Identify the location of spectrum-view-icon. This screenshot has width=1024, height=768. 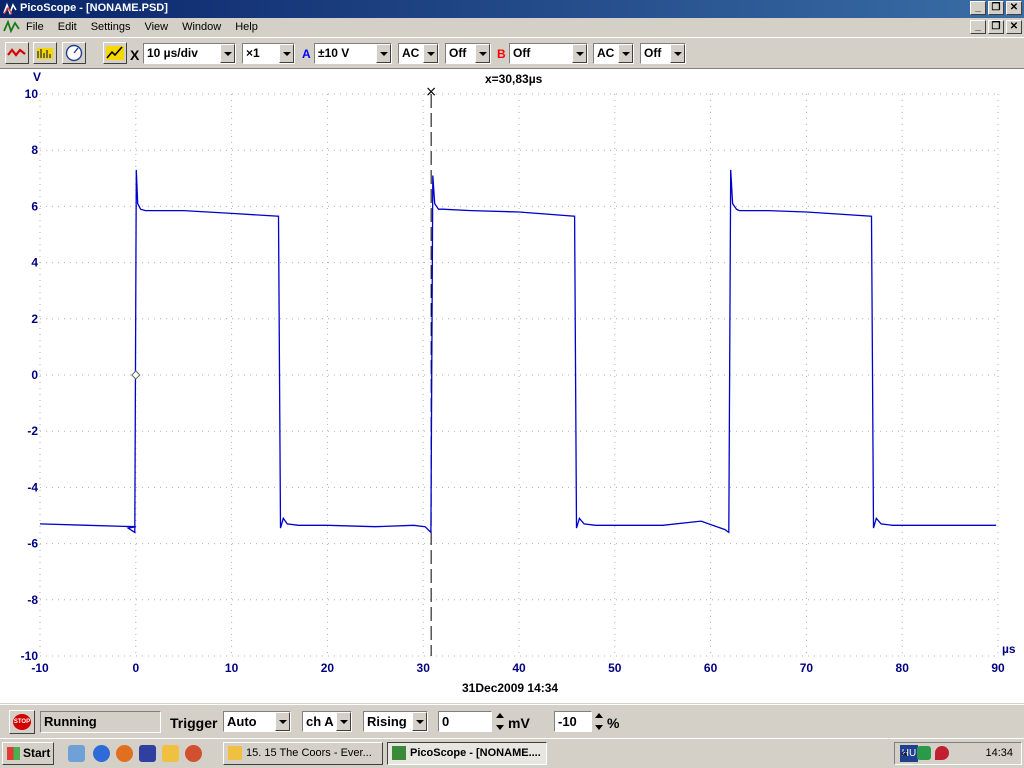
(45, 53).